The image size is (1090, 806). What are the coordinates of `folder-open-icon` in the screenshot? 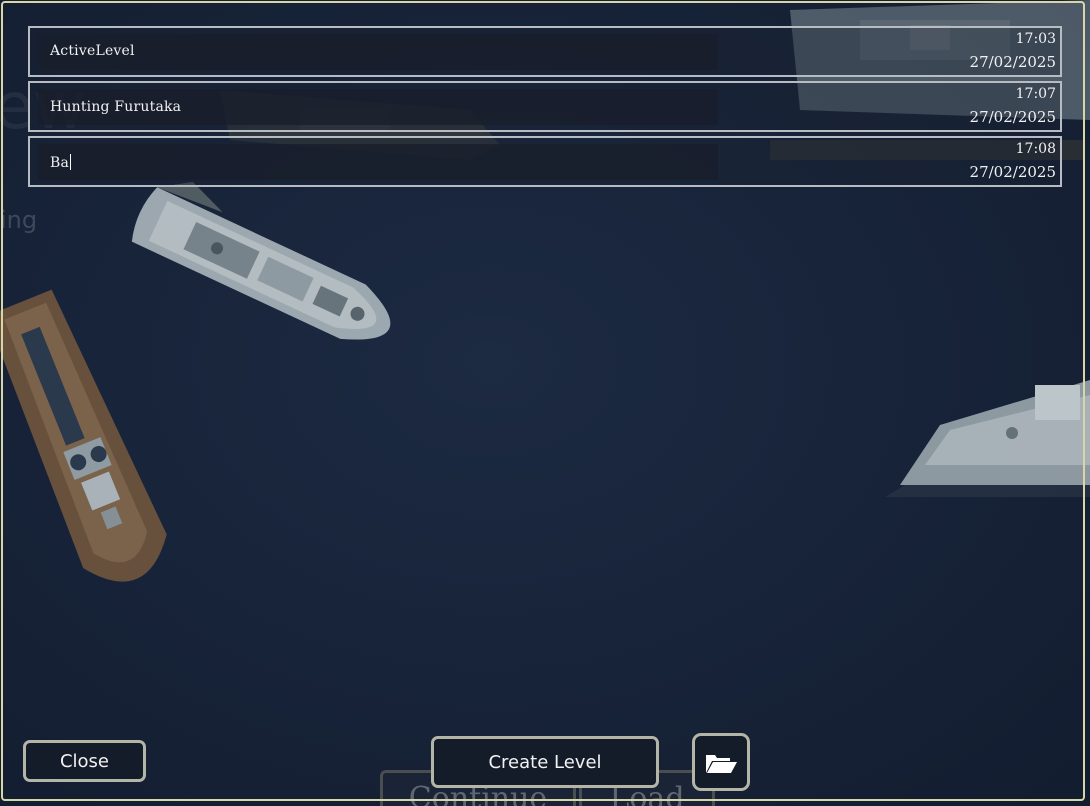 It's located at (721, 764).